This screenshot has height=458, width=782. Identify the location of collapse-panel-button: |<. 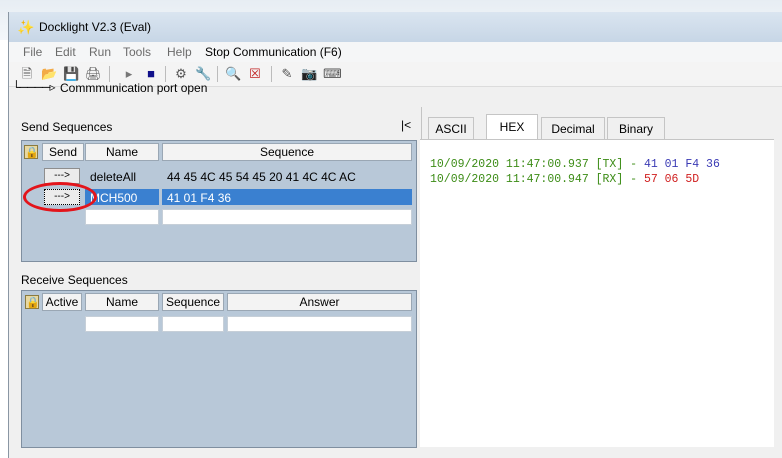
(406, 125).